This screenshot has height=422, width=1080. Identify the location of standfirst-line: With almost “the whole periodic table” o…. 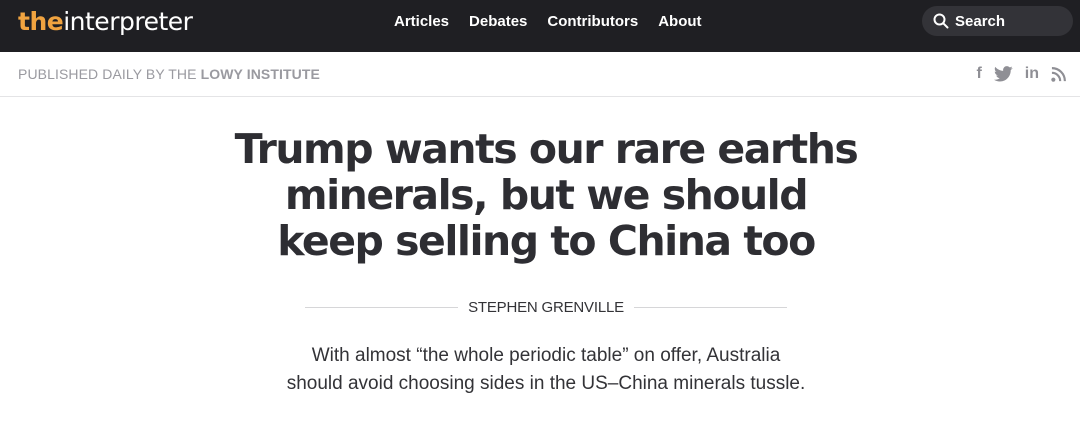
(546, 355).